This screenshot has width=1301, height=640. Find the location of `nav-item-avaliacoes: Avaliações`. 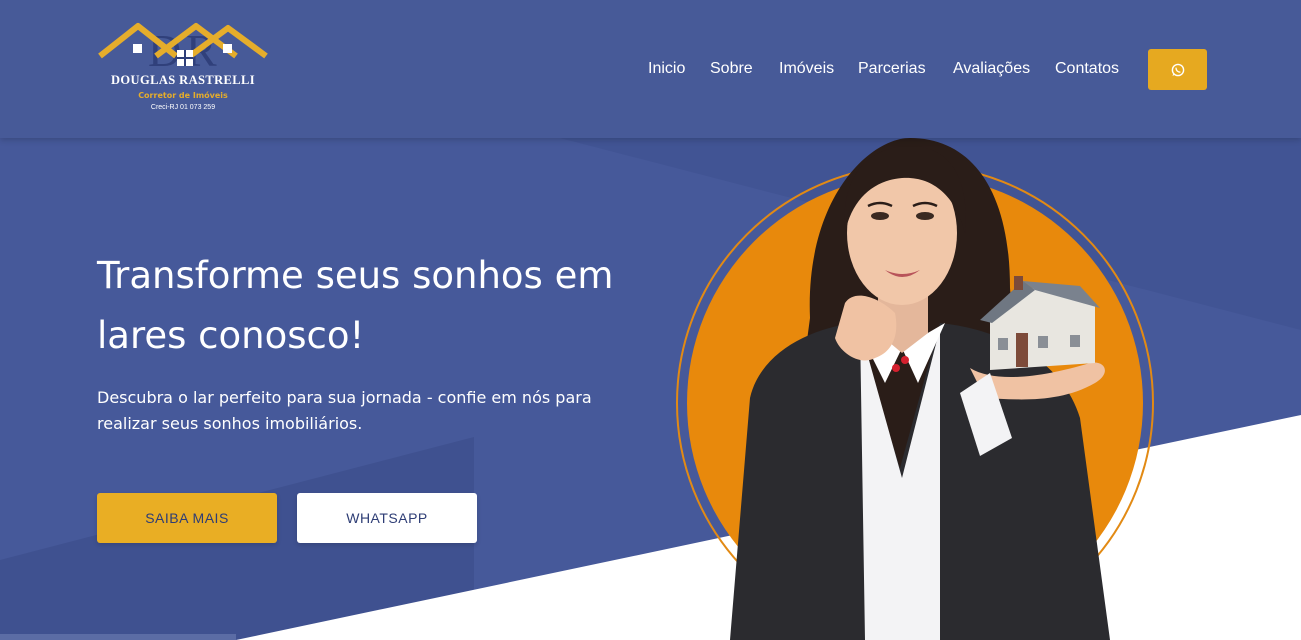

nav-item-avaliacoes: Avaliações is located at coordinates (991, 69).